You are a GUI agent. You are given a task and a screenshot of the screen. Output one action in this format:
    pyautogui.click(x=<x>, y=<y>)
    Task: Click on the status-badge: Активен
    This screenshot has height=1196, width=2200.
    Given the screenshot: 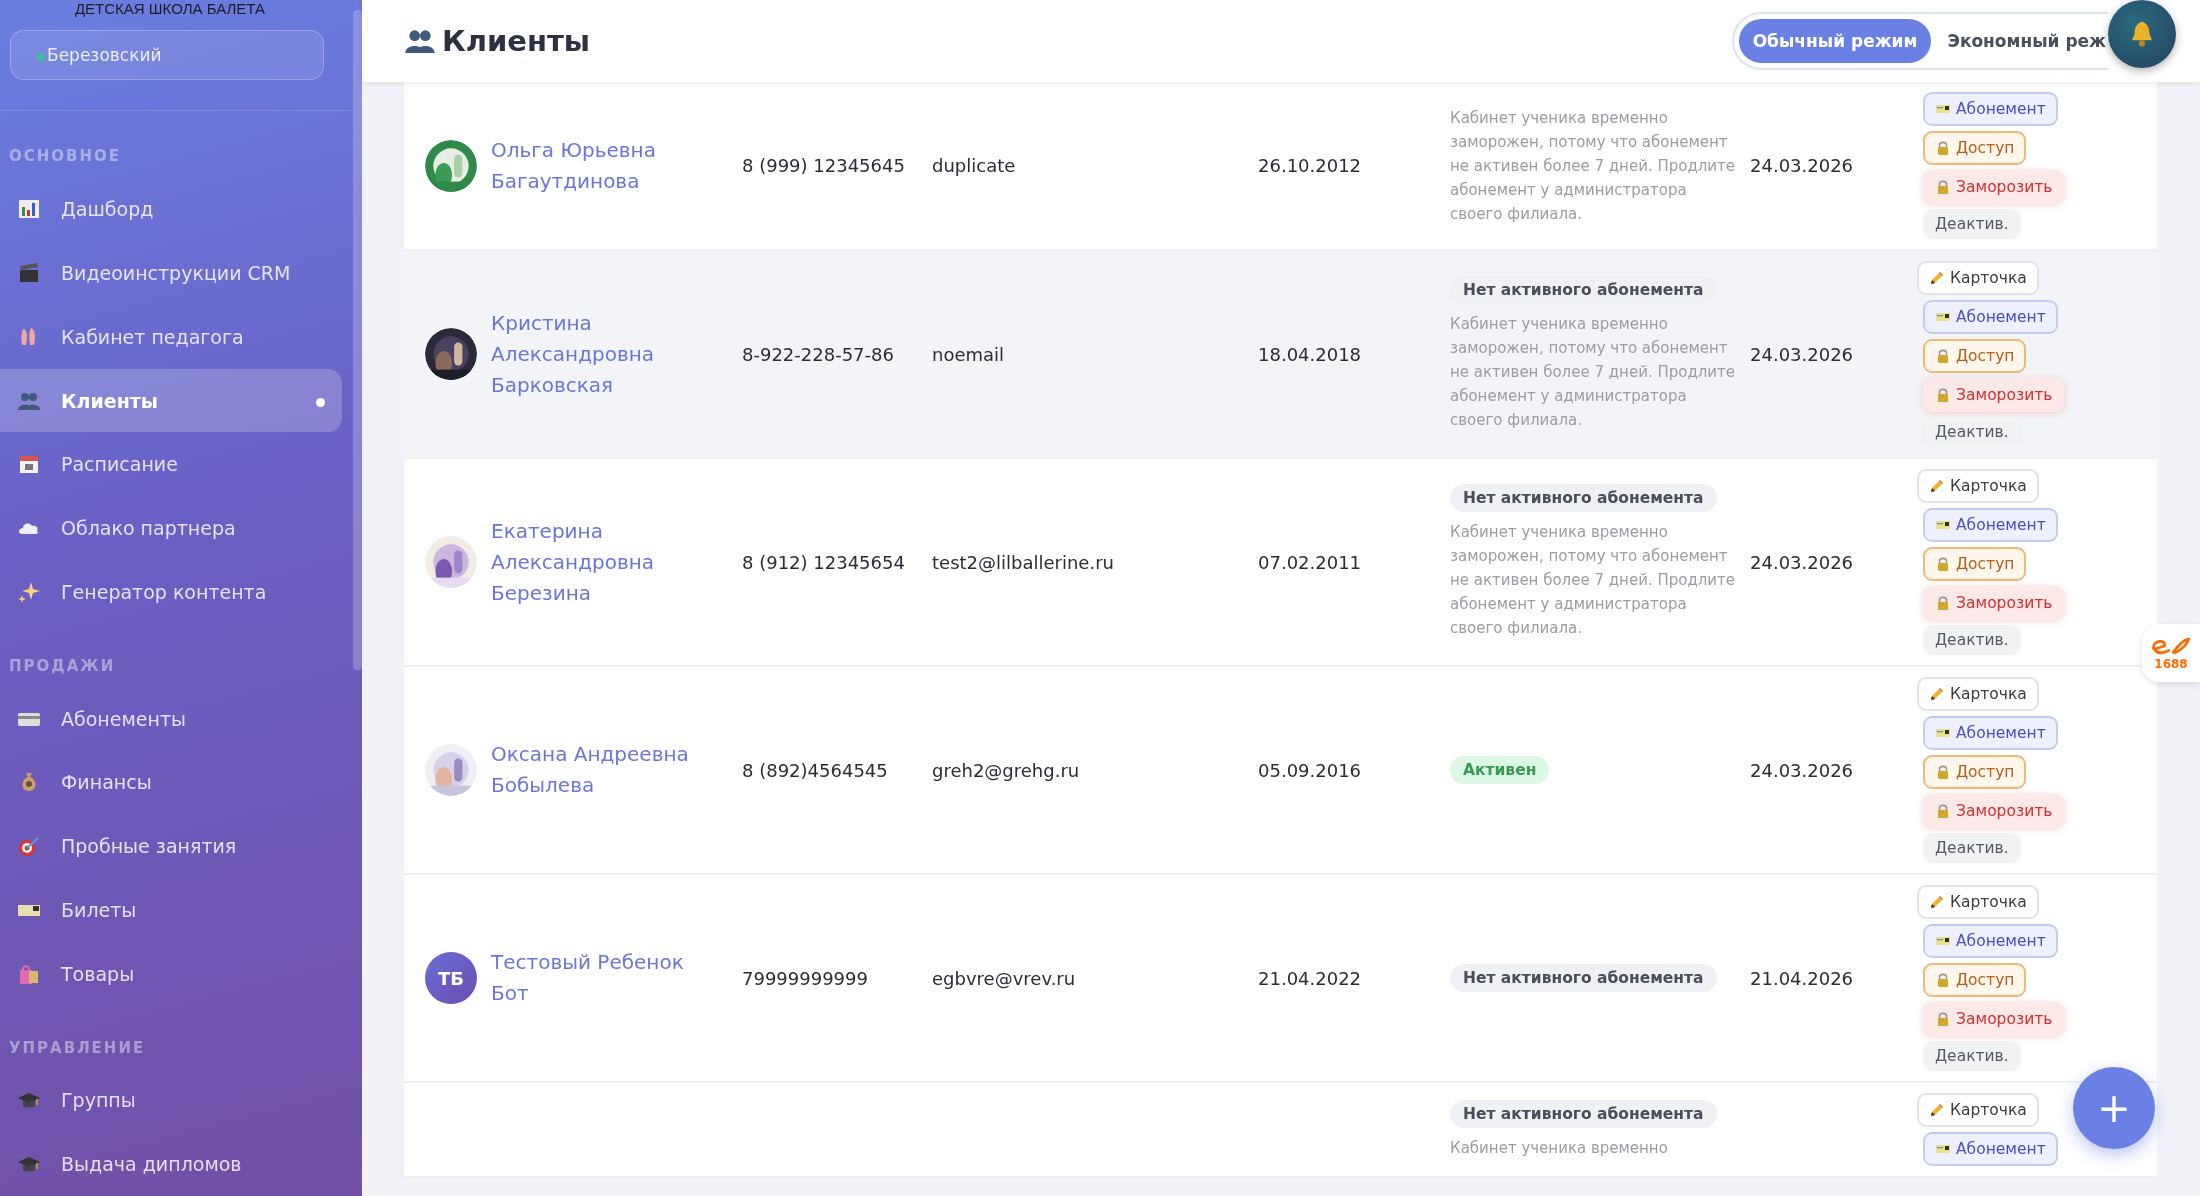 What is the action you would take?
    pyautogui.click(x=1500, y=770)
    